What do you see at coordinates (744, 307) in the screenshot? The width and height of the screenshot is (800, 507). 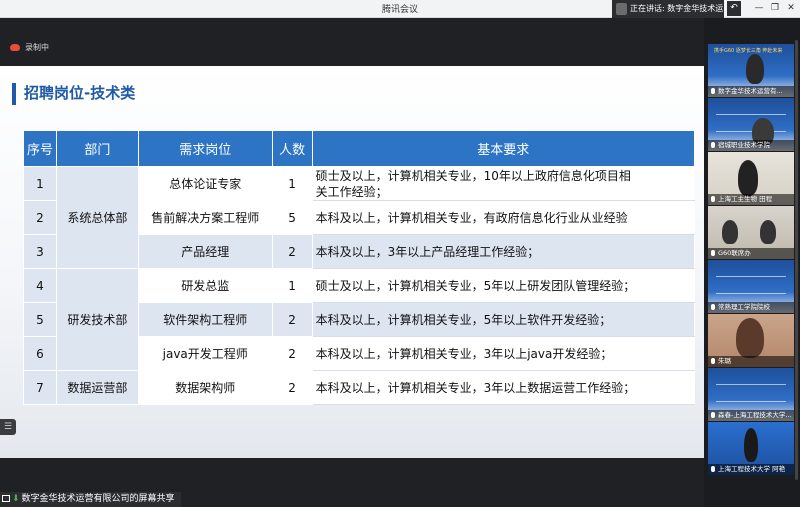 I see `participant-name-text: 常熟理工学院院校` at bounding box center [744, 307].